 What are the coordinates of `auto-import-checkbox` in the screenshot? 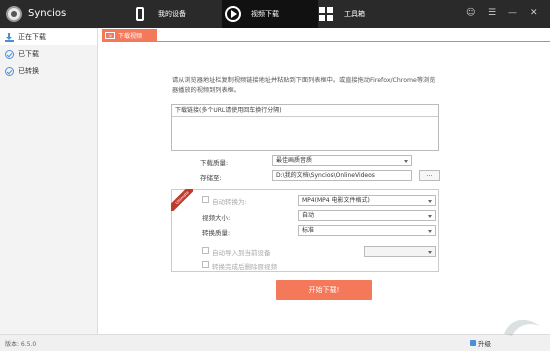 It's located at (205, 250).